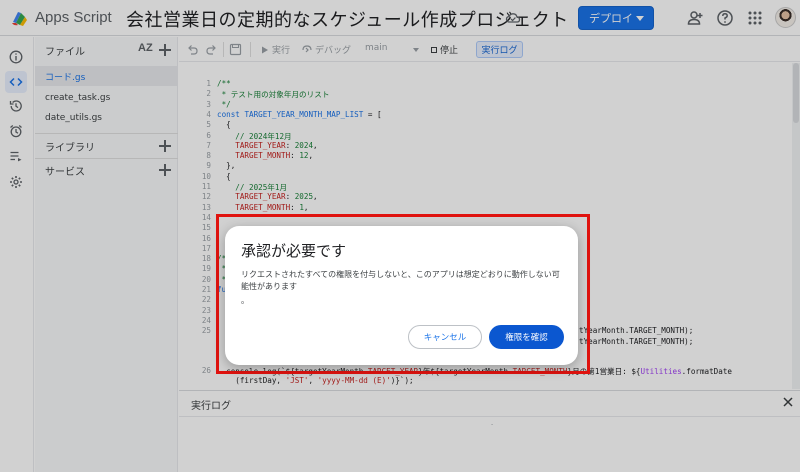 The width and height of the screenshot is (800, 472). I want to click on cancel-label: キャンセル, so click(445, 338).